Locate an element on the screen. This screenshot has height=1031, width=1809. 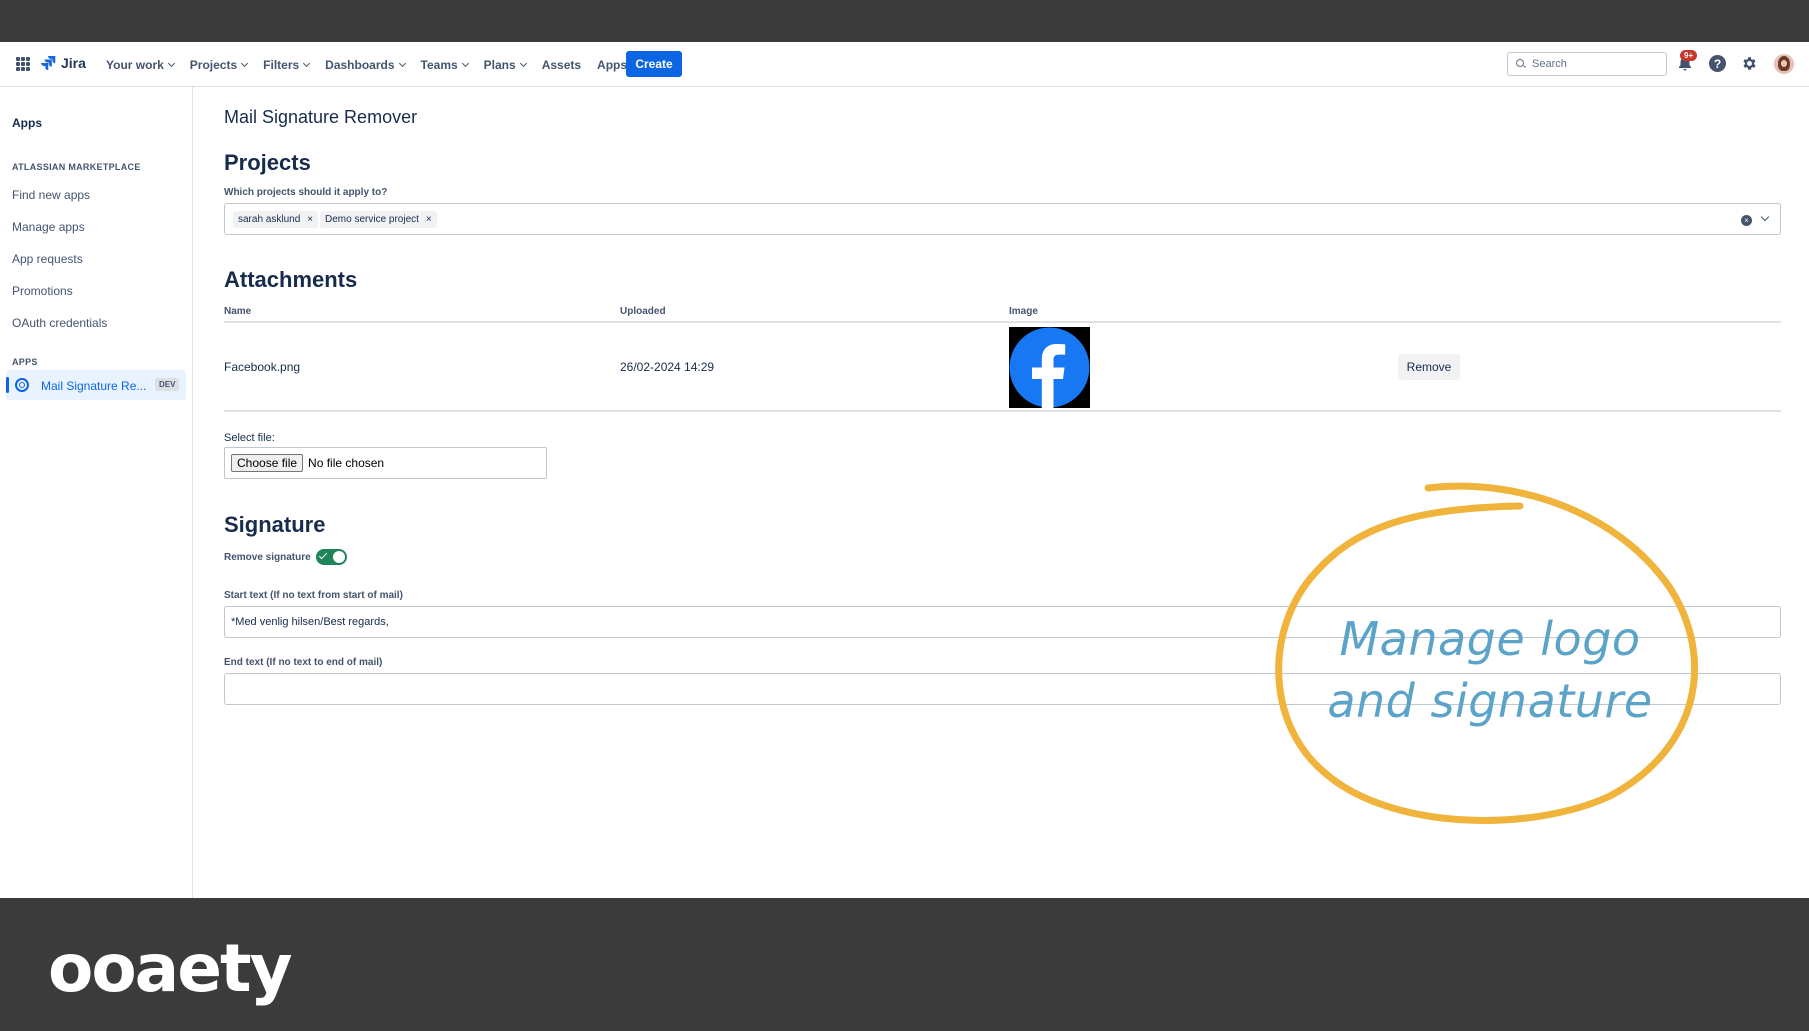
help-icon: ? is located at coordinates (1717, 63).